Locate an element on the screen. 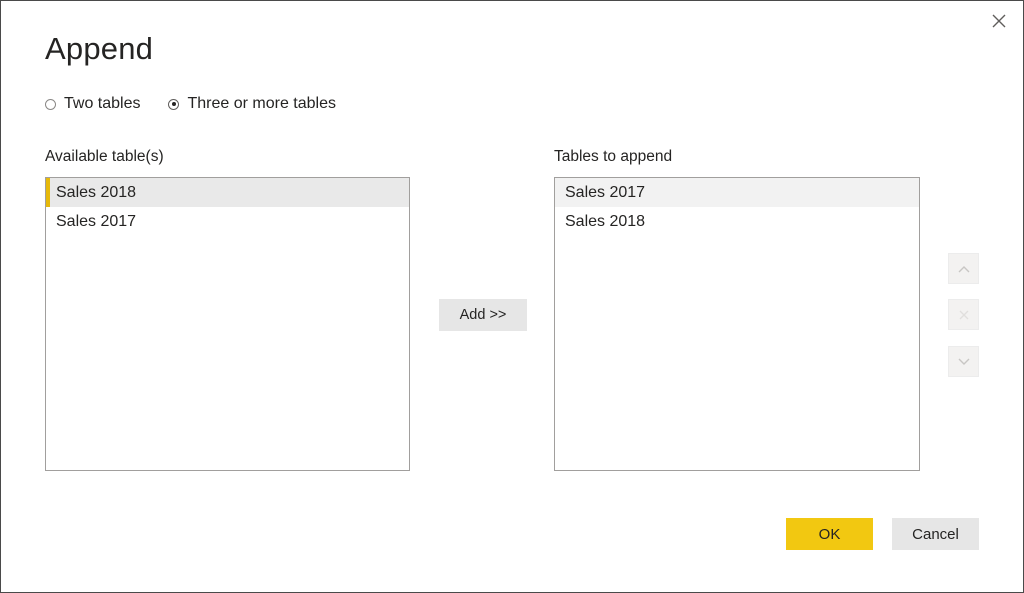  remove-x-icon is located at coordinates (963, 314).